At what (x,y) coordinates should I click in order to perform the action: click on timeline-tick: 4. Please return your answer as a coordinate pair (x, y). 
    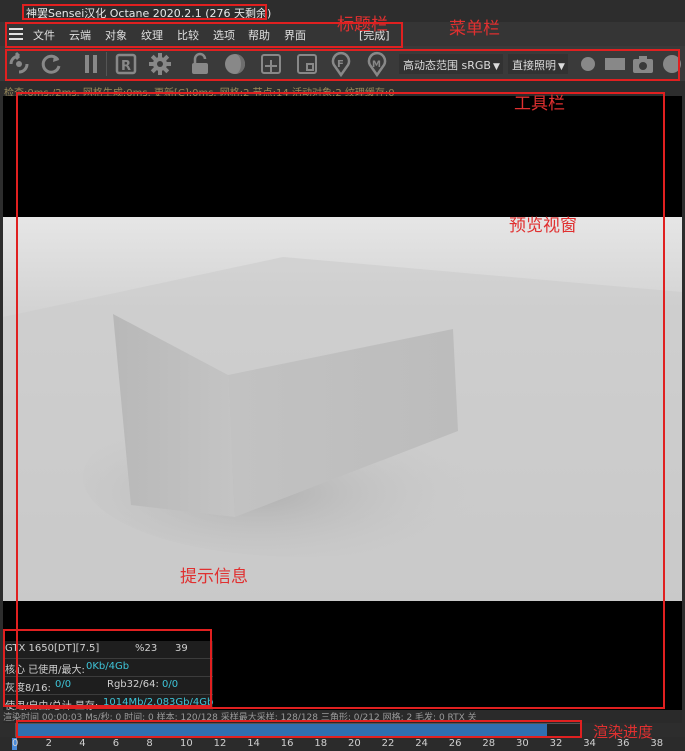
    Looking at the image, I should click on (82, 743).